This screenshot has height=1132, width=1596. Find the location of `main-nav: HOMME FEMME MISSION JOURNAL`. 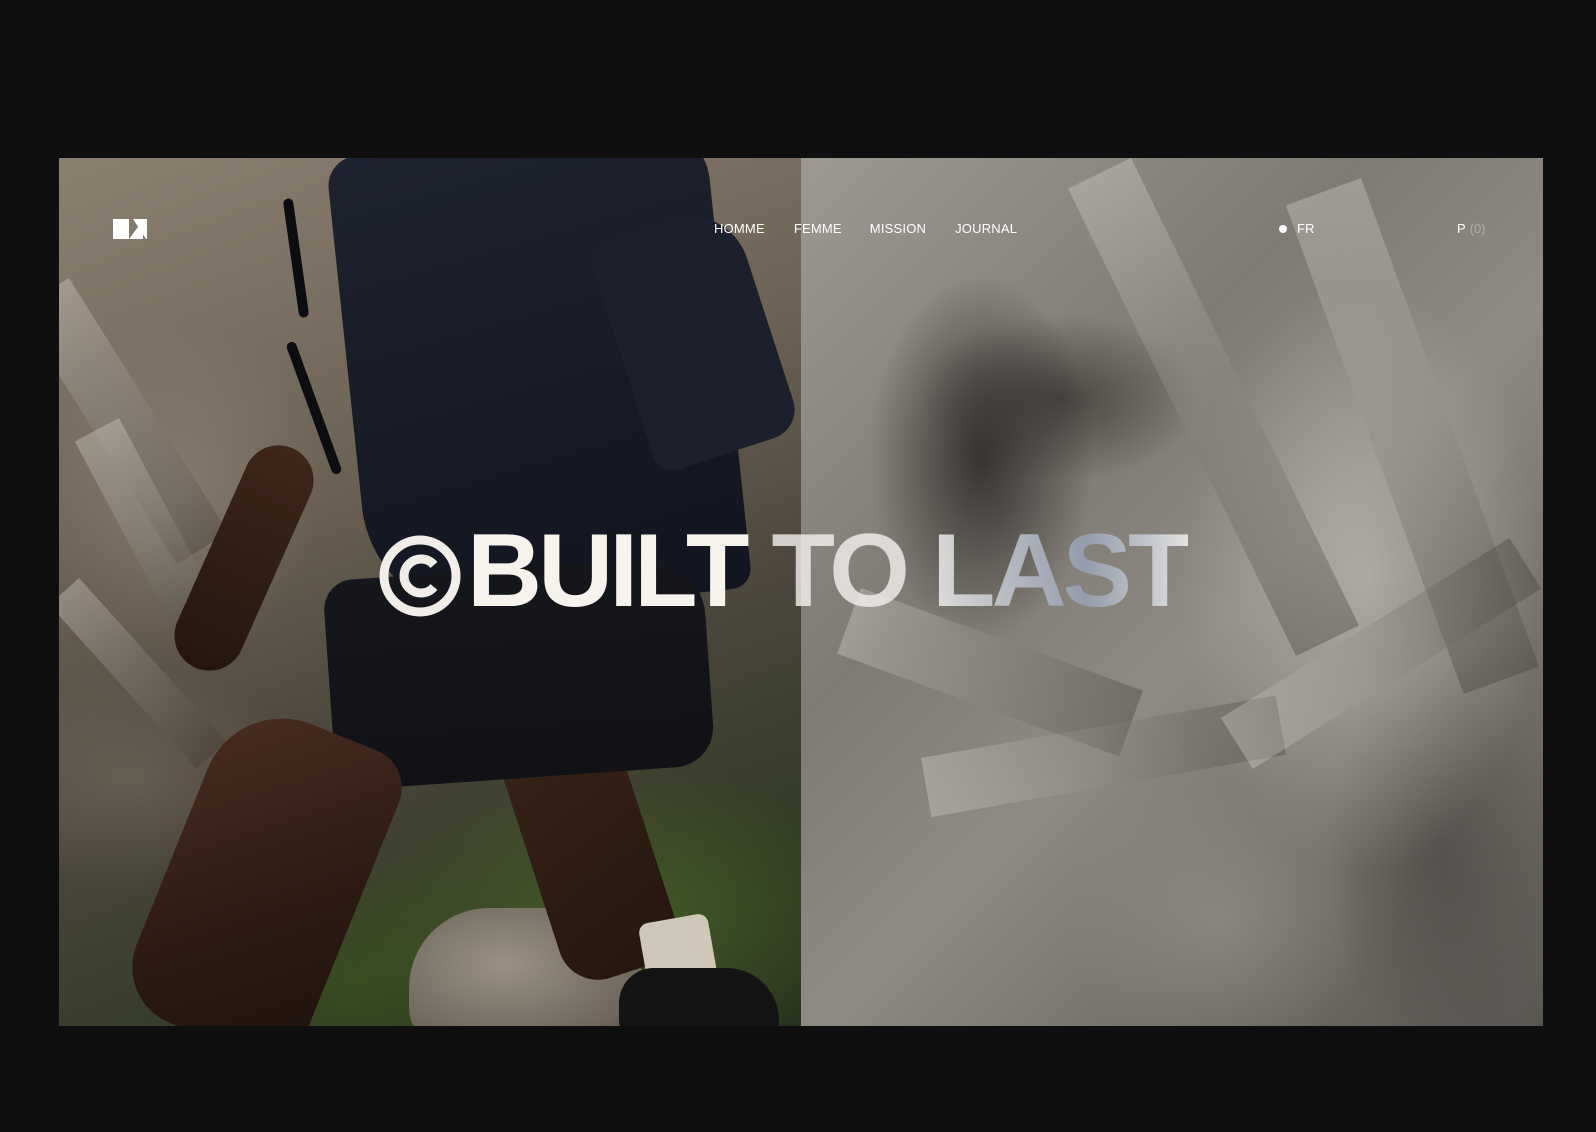

main-nav: HOMME FEMME MISSION JOURNAL is located at coordinates (880, 228).